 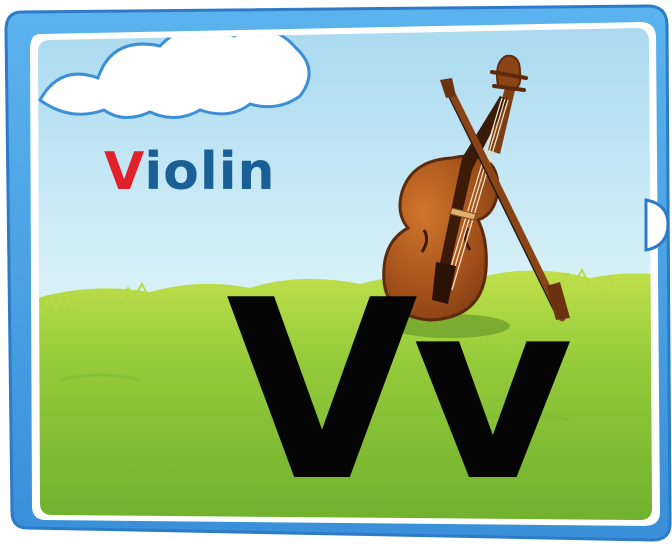 I want to click on word-rest: iolin, so click(x=210, y=172).